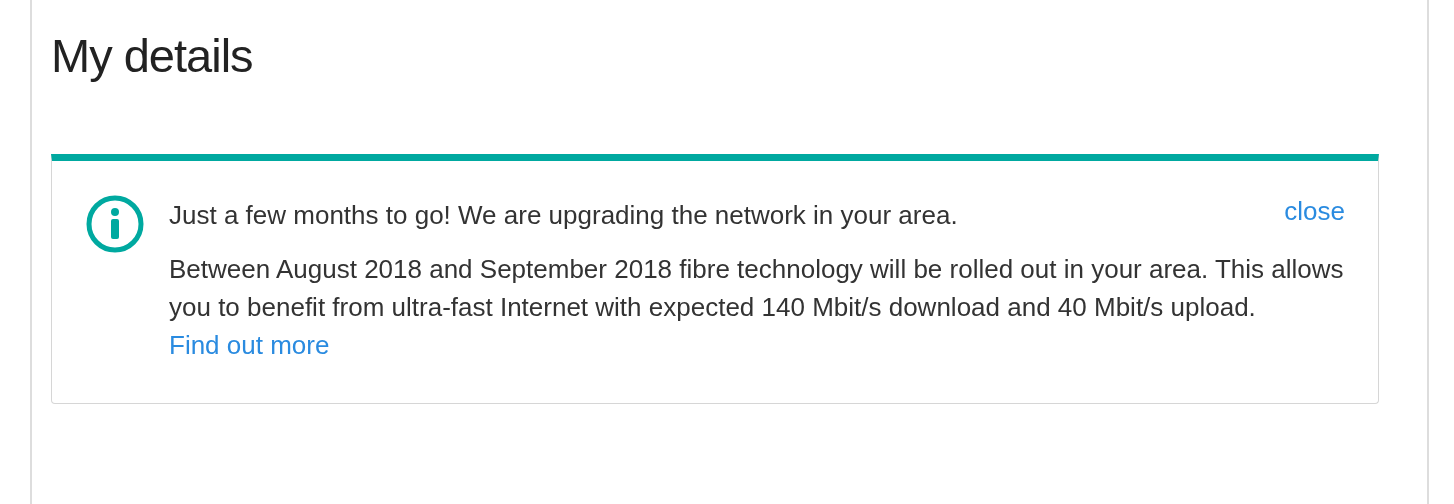 This screenshot has height=504, width=1454. I want to click on info-icon, so click(115, 224).